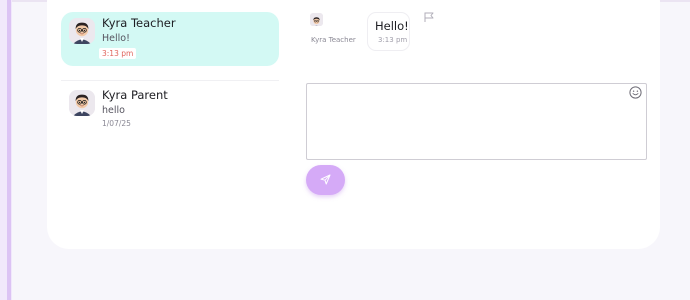  Describe the element at coordinates (316, 19) in the screenshot. I see `sender-avatar-icon` at that location.